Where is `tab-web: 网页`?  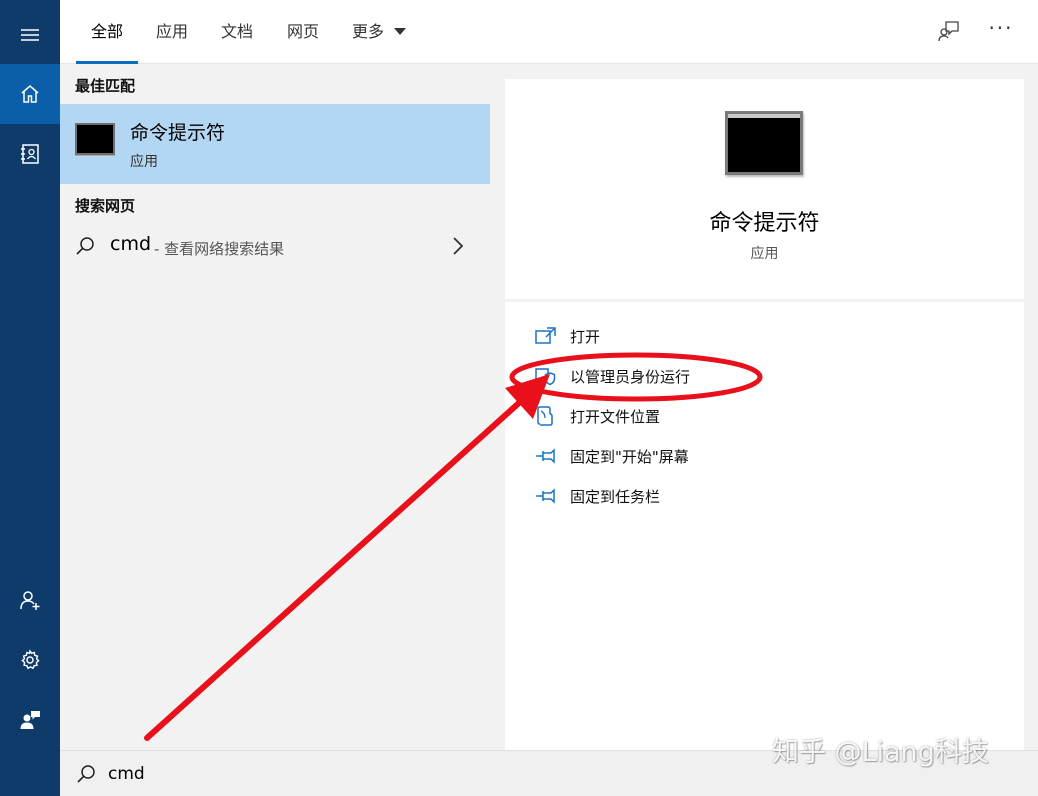 tab-web: 网页 is located at coordinates (303, 41).